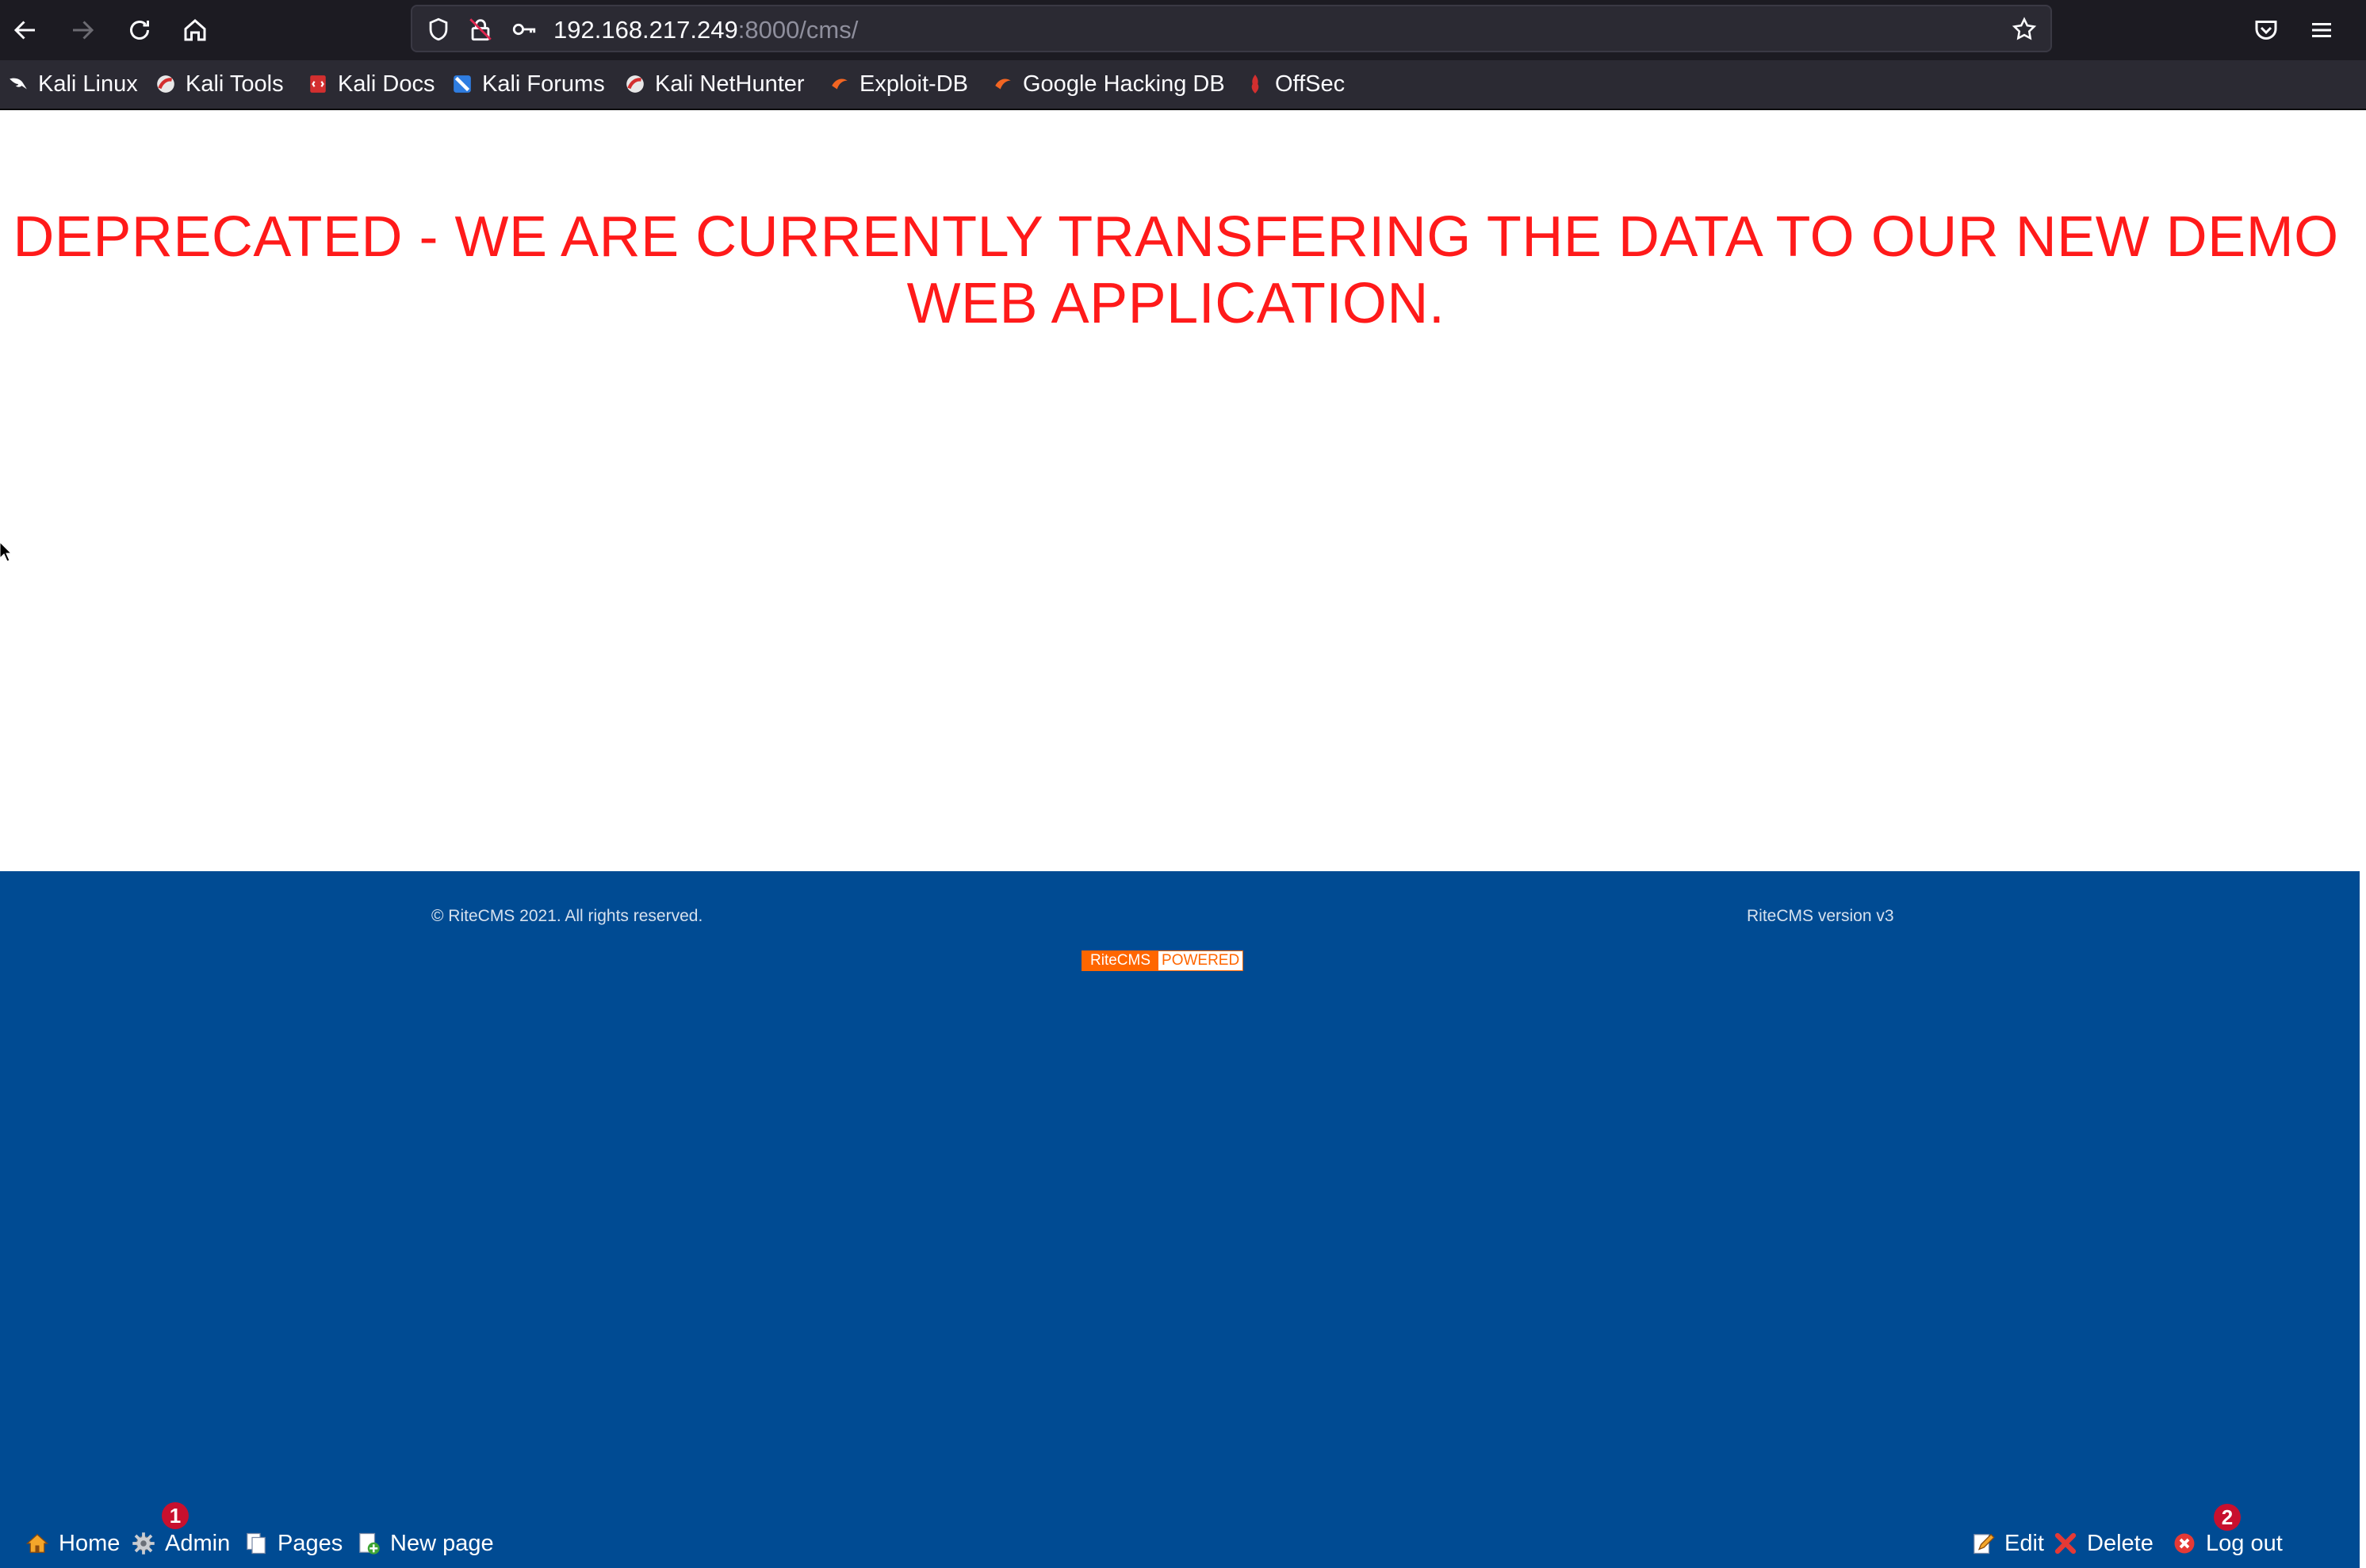  What do you see at coordinates (2065, 1543) in the screenshot?
I see `delete-x-icon` at bounding box center [2065, 1543].